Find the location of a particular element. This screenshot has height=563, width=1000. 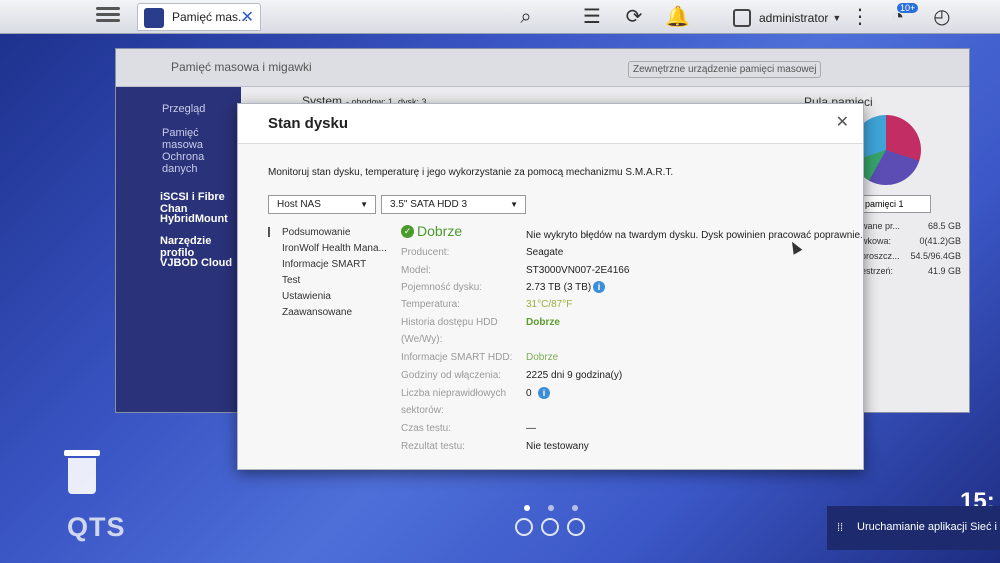

trash-icon is located at coordinates (82, 472).